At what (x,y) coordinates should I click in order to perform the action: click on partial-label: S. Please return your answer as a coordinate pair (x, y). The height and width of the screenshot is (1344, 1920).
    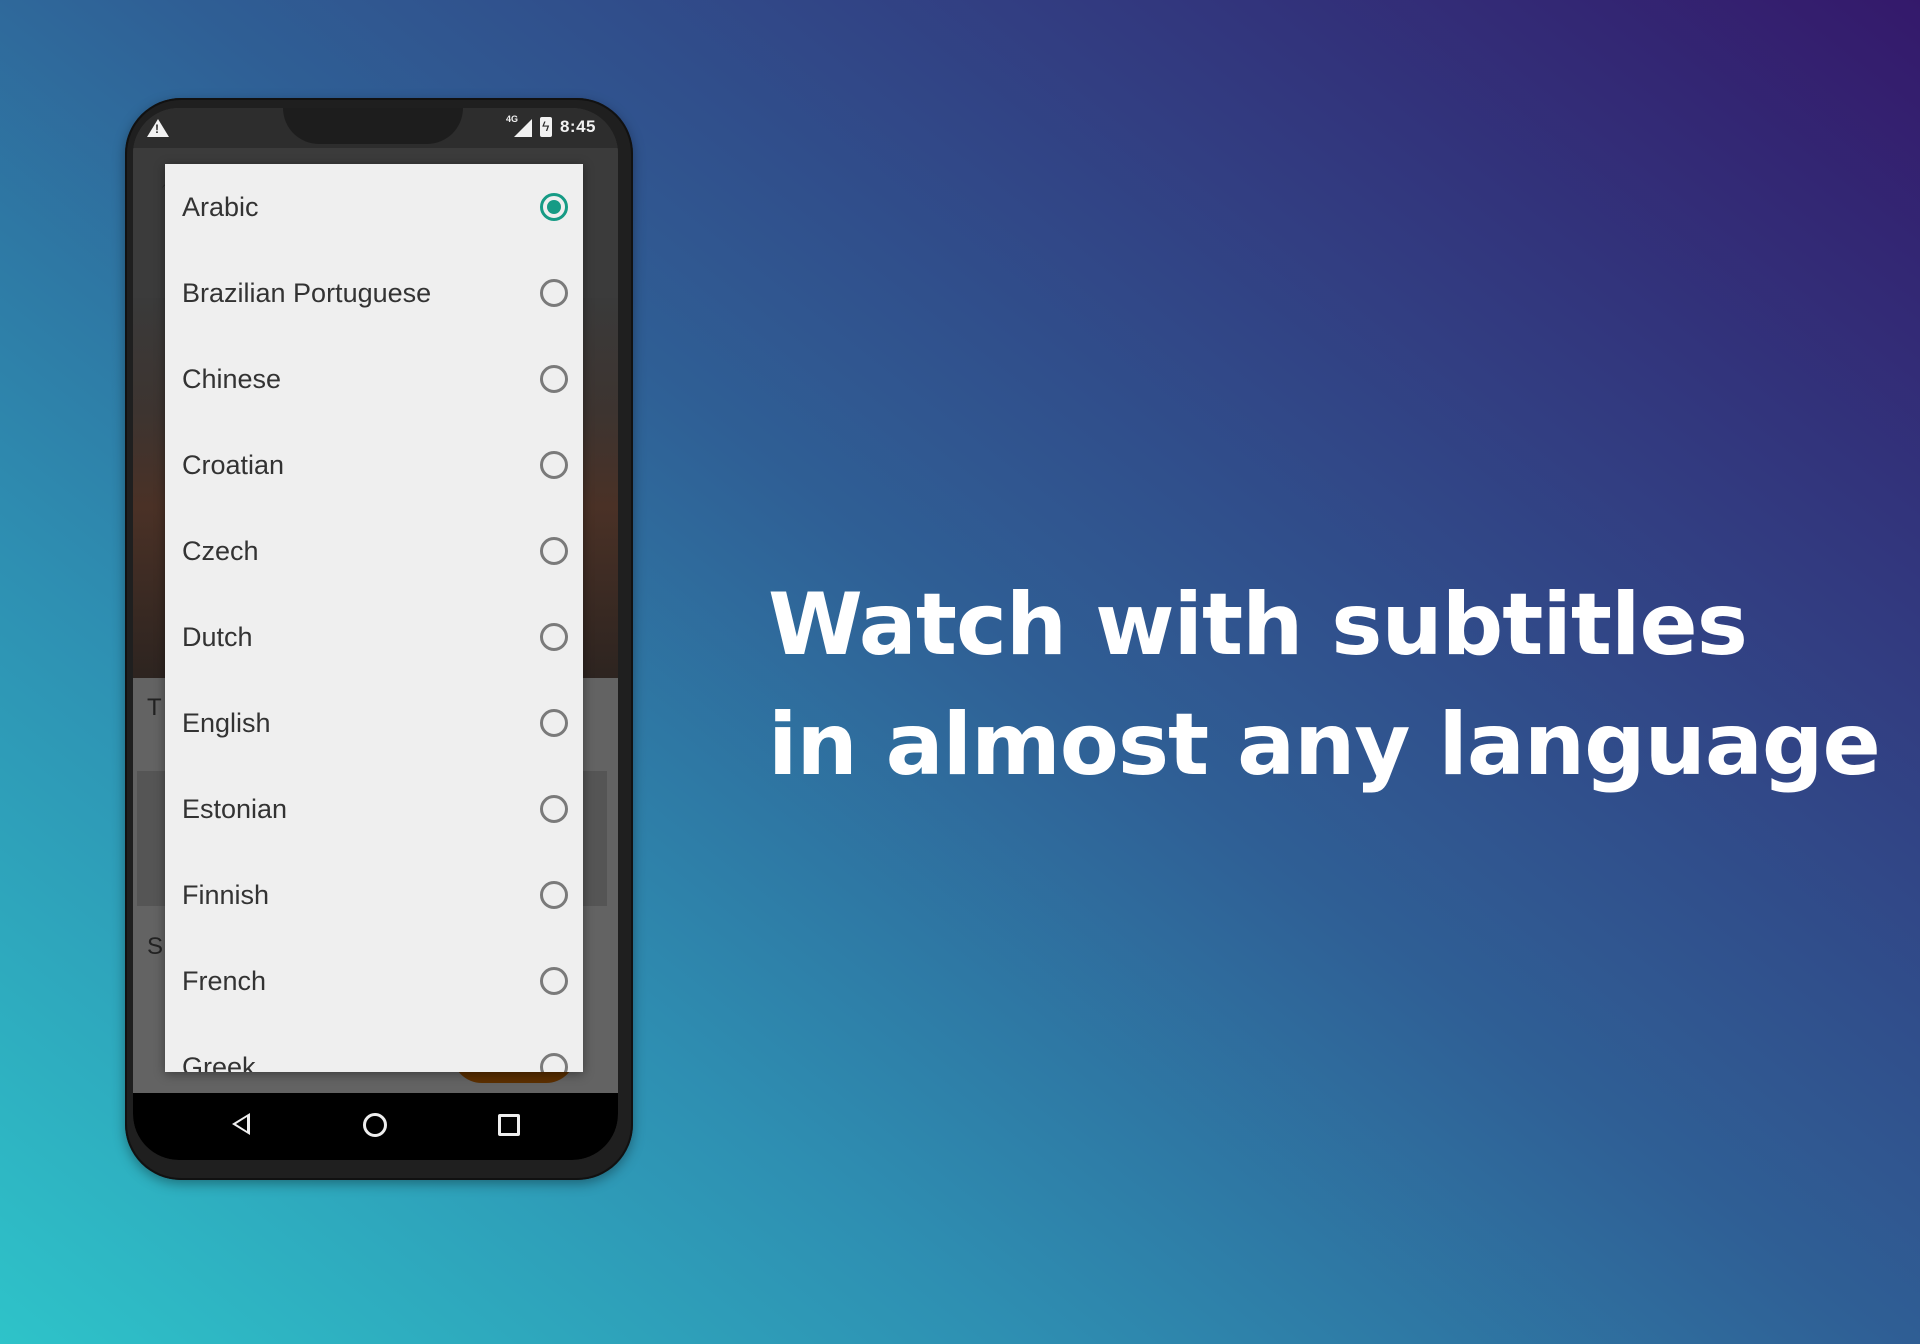
    Looking at the image, I should click on (155, 946).